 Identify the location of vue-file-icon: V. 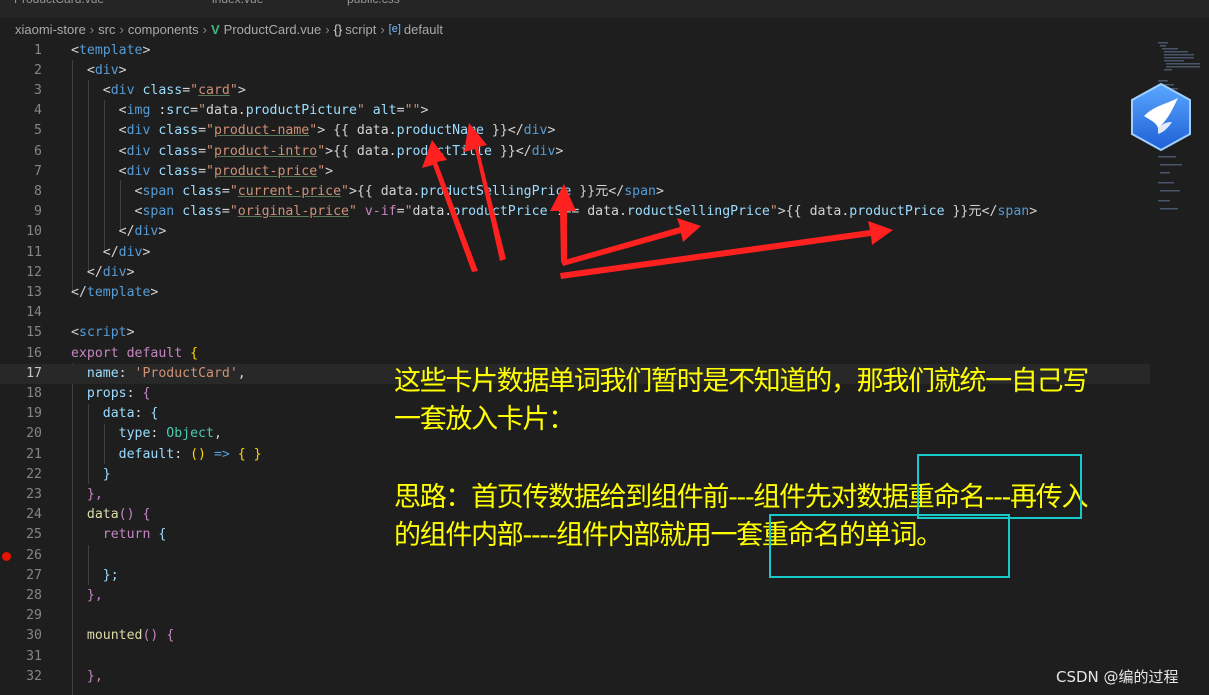
(215, 29).